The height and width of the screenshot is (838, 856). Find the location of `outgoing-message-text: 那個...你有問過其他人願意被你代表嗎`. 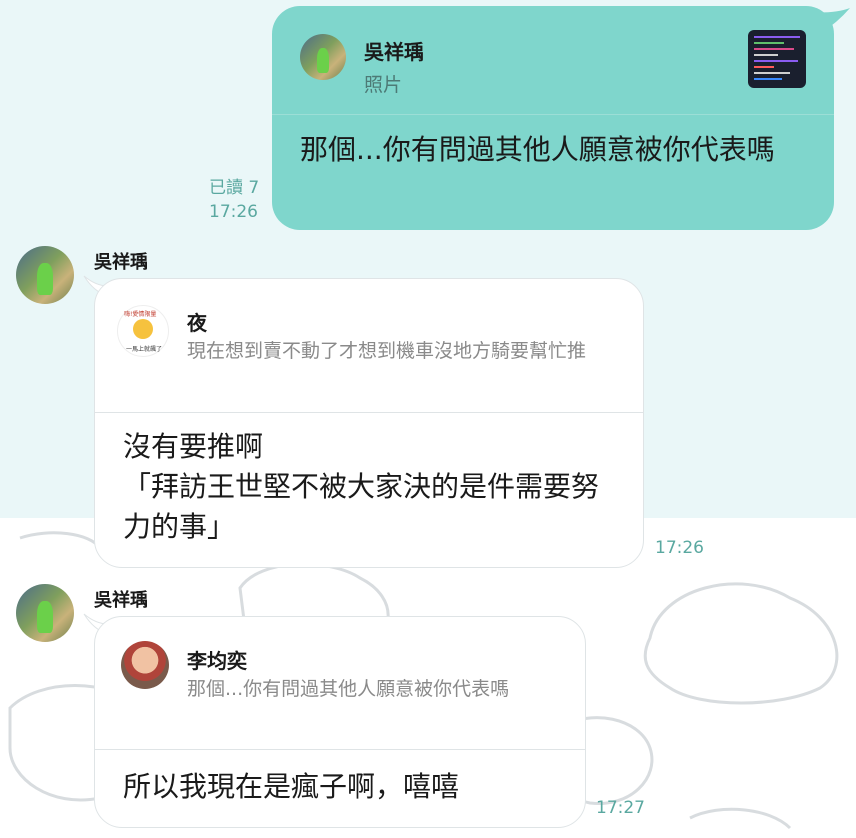

outgoing-message-text: 那個...你有問過其他人願意被你代表嗎 is located at coordinates (537, 149).